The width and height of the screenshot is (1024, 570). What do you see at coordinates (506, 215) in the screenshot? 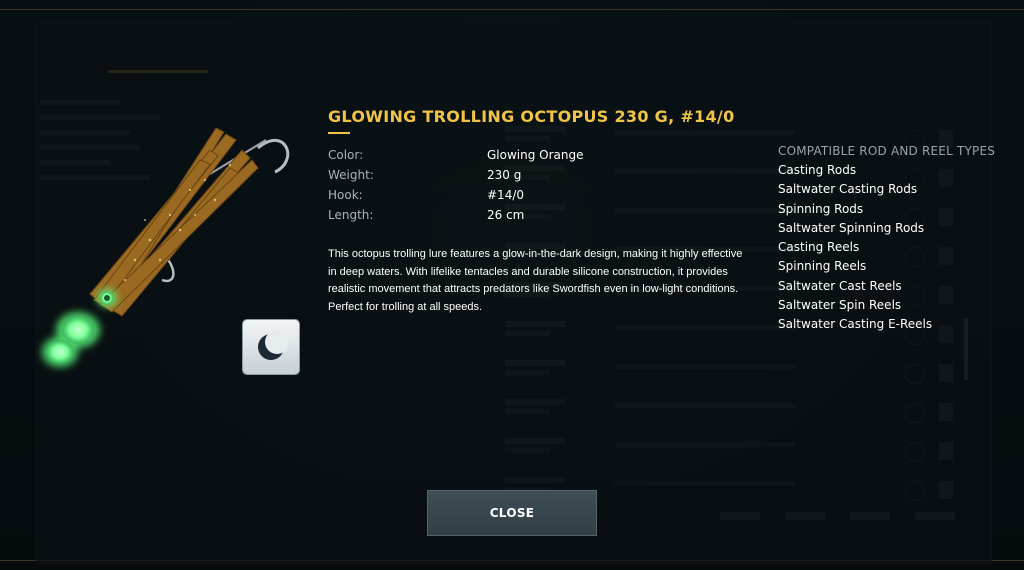
I see `property-value: 26 cm` at bounding box center [506, 215].